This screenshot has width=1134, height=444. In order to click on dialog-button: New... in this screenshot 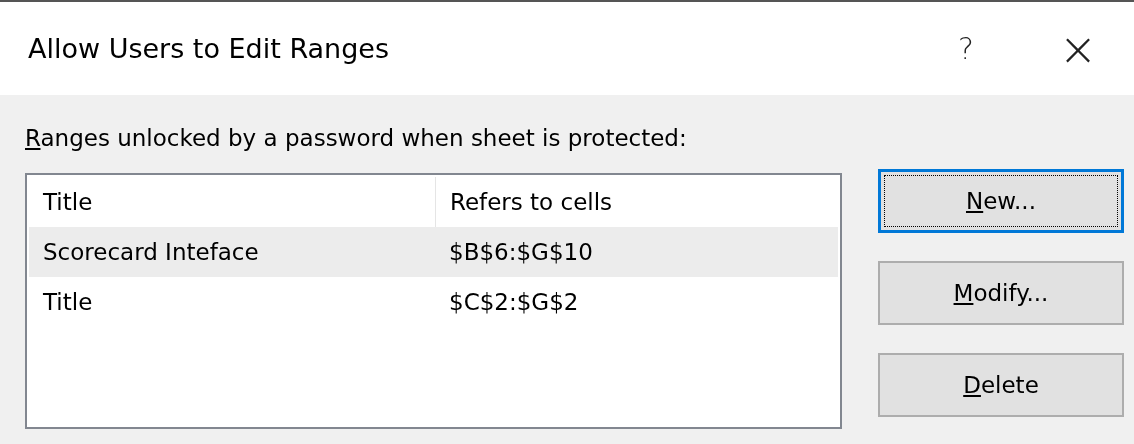, I will do `click(1001, 201)`.